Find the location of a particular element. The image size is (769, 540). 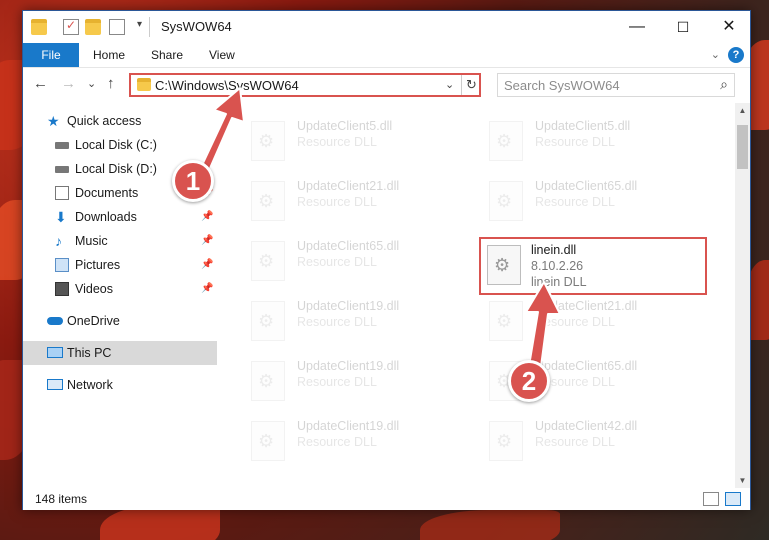

sidebar-item-music: ♪ Music 📌 is located at coordinates (120, 241).